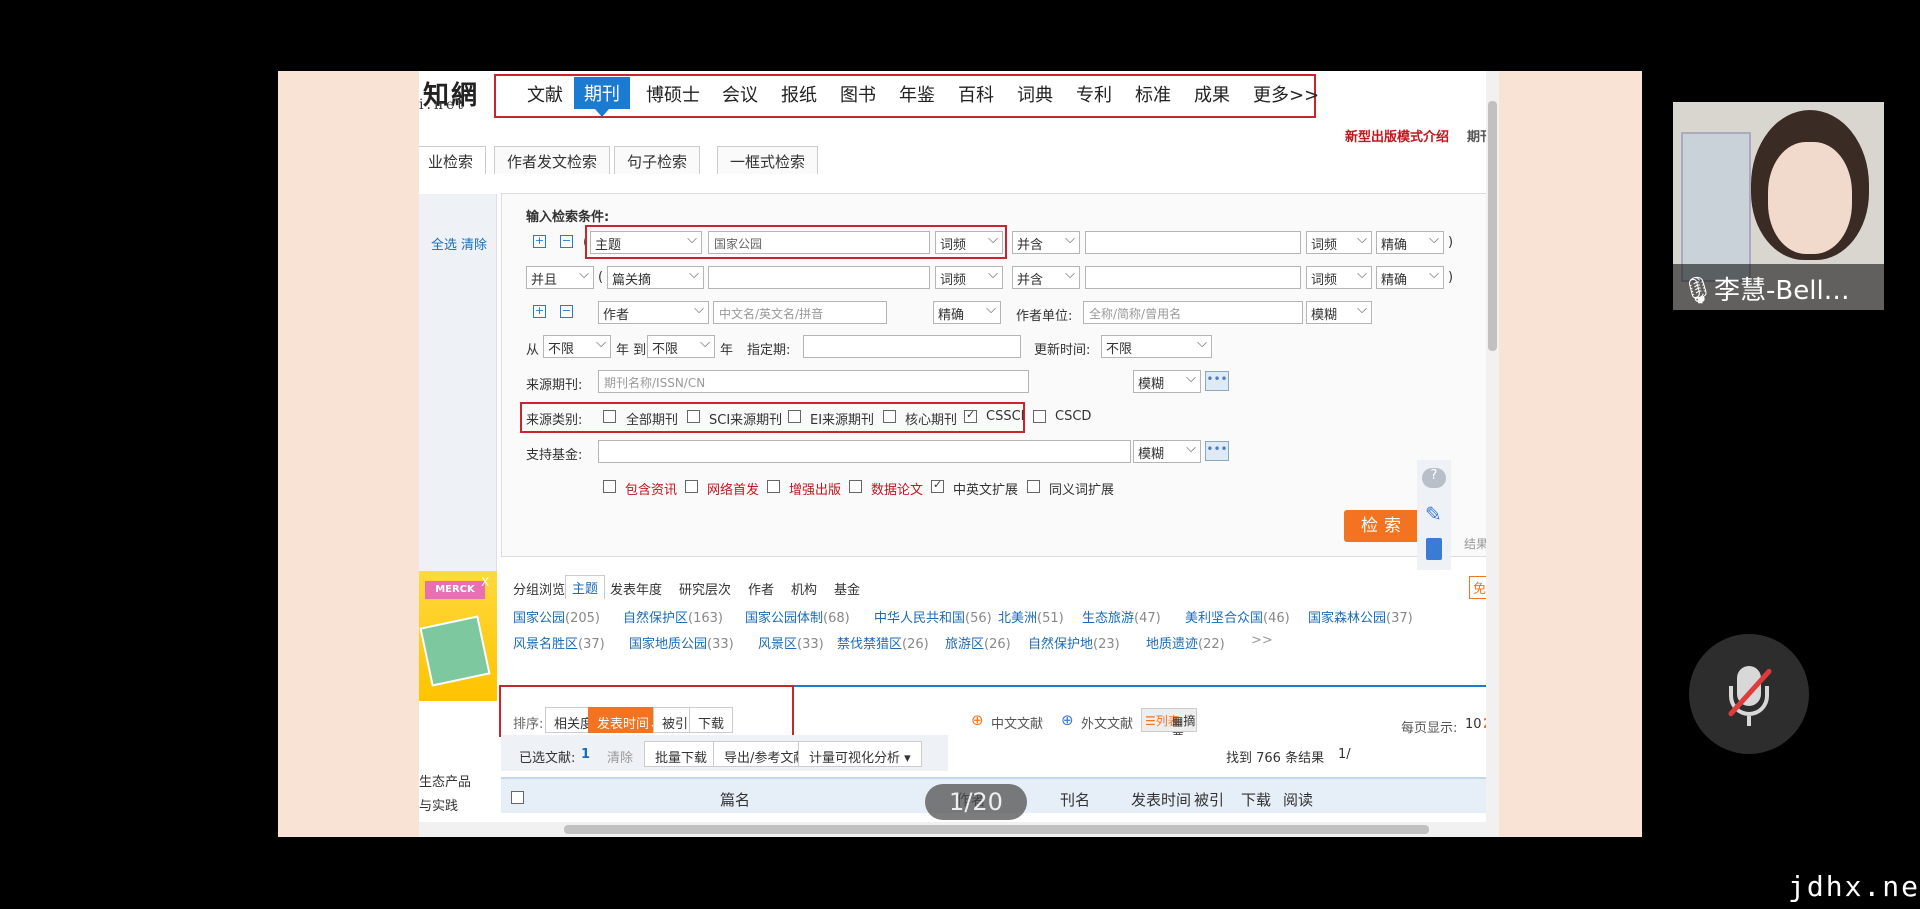 This screenshot has height=909, width=1920. What do you see at coordinates (1094, 94) in the screenshot?
I see `nav-zhuanli: 专利` at bounding box center [1094, 94].